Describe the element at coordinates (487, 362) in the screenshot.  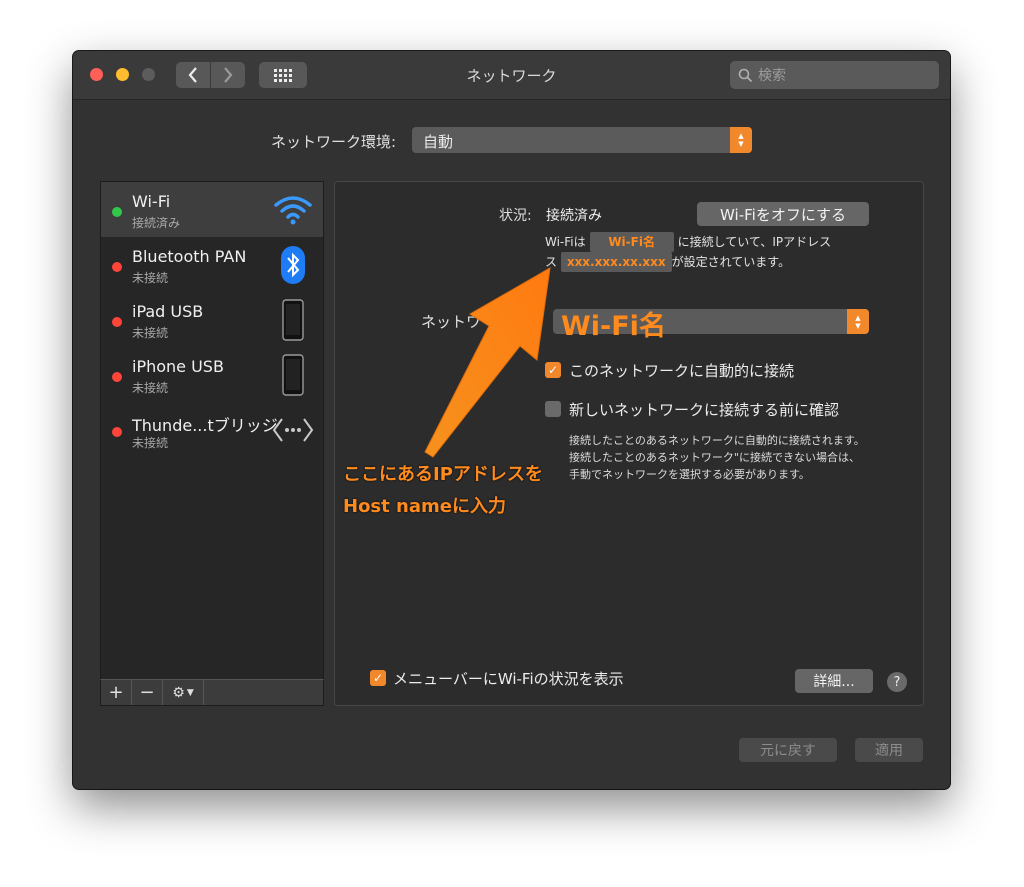
I see `annotation-arrow-icon` at that location.